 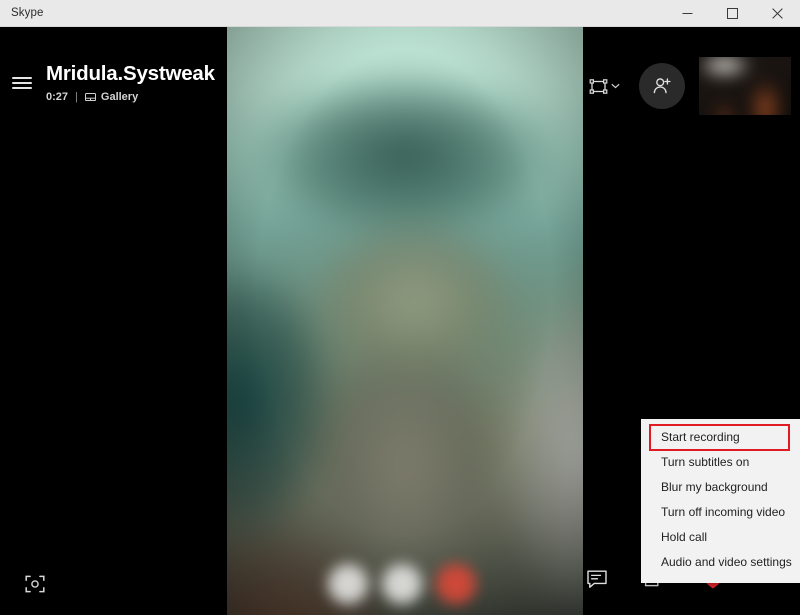 I want to click on end-call-button, so click(x=456, y=584).